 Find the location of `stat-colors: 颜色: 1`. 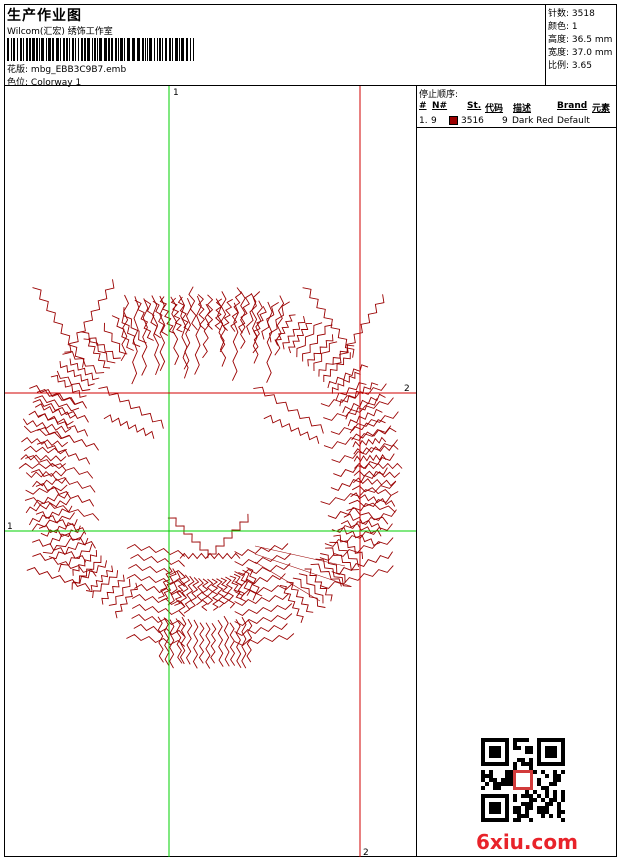

stat-colors: 颜色: 1 is located at coordinates (563, 27).